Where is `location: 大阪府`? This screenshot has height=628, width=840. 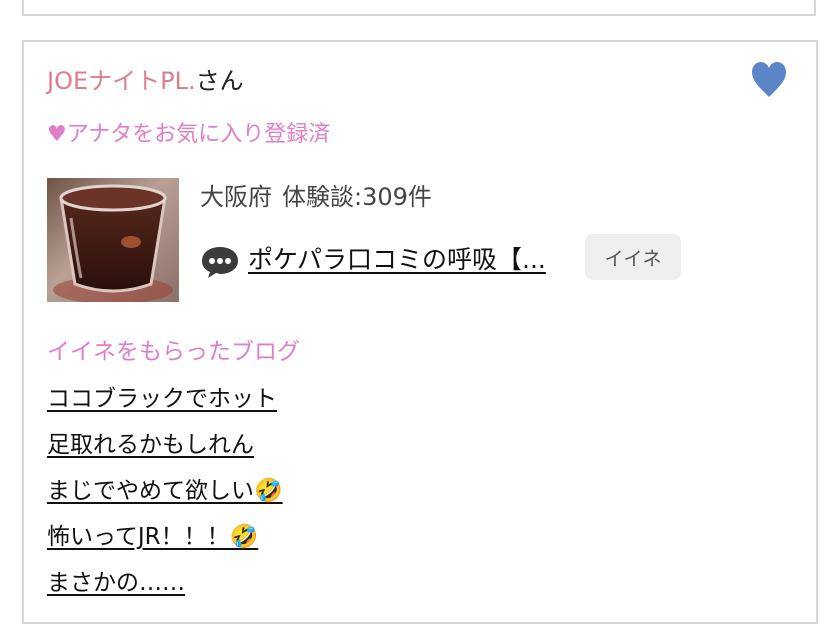
location: 大阪府 is located at coordinates (236, 197).